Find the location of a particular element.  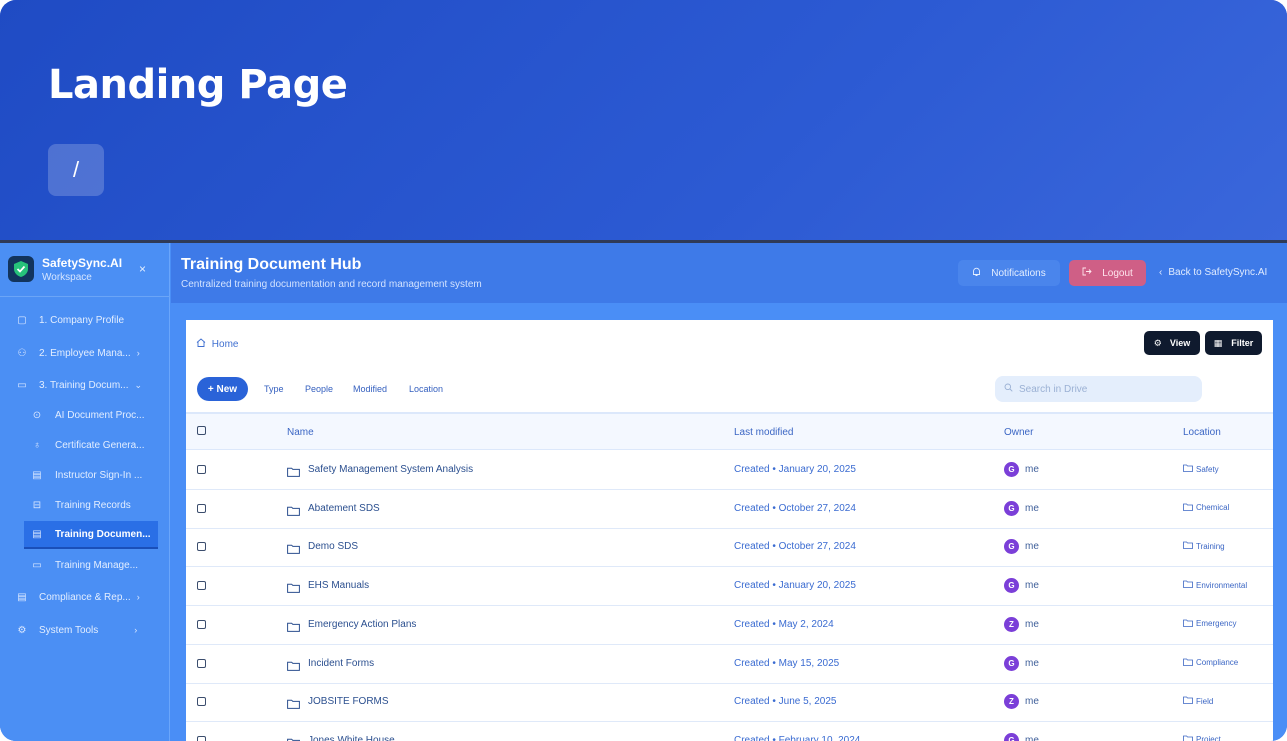

location-cell: Project is located at coordinates (1202, 738).